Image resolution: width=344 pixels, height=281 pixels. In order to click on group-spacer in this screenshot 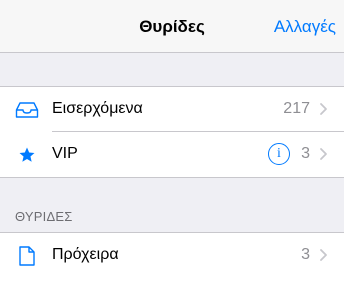, I will do `click(172, 70)`.